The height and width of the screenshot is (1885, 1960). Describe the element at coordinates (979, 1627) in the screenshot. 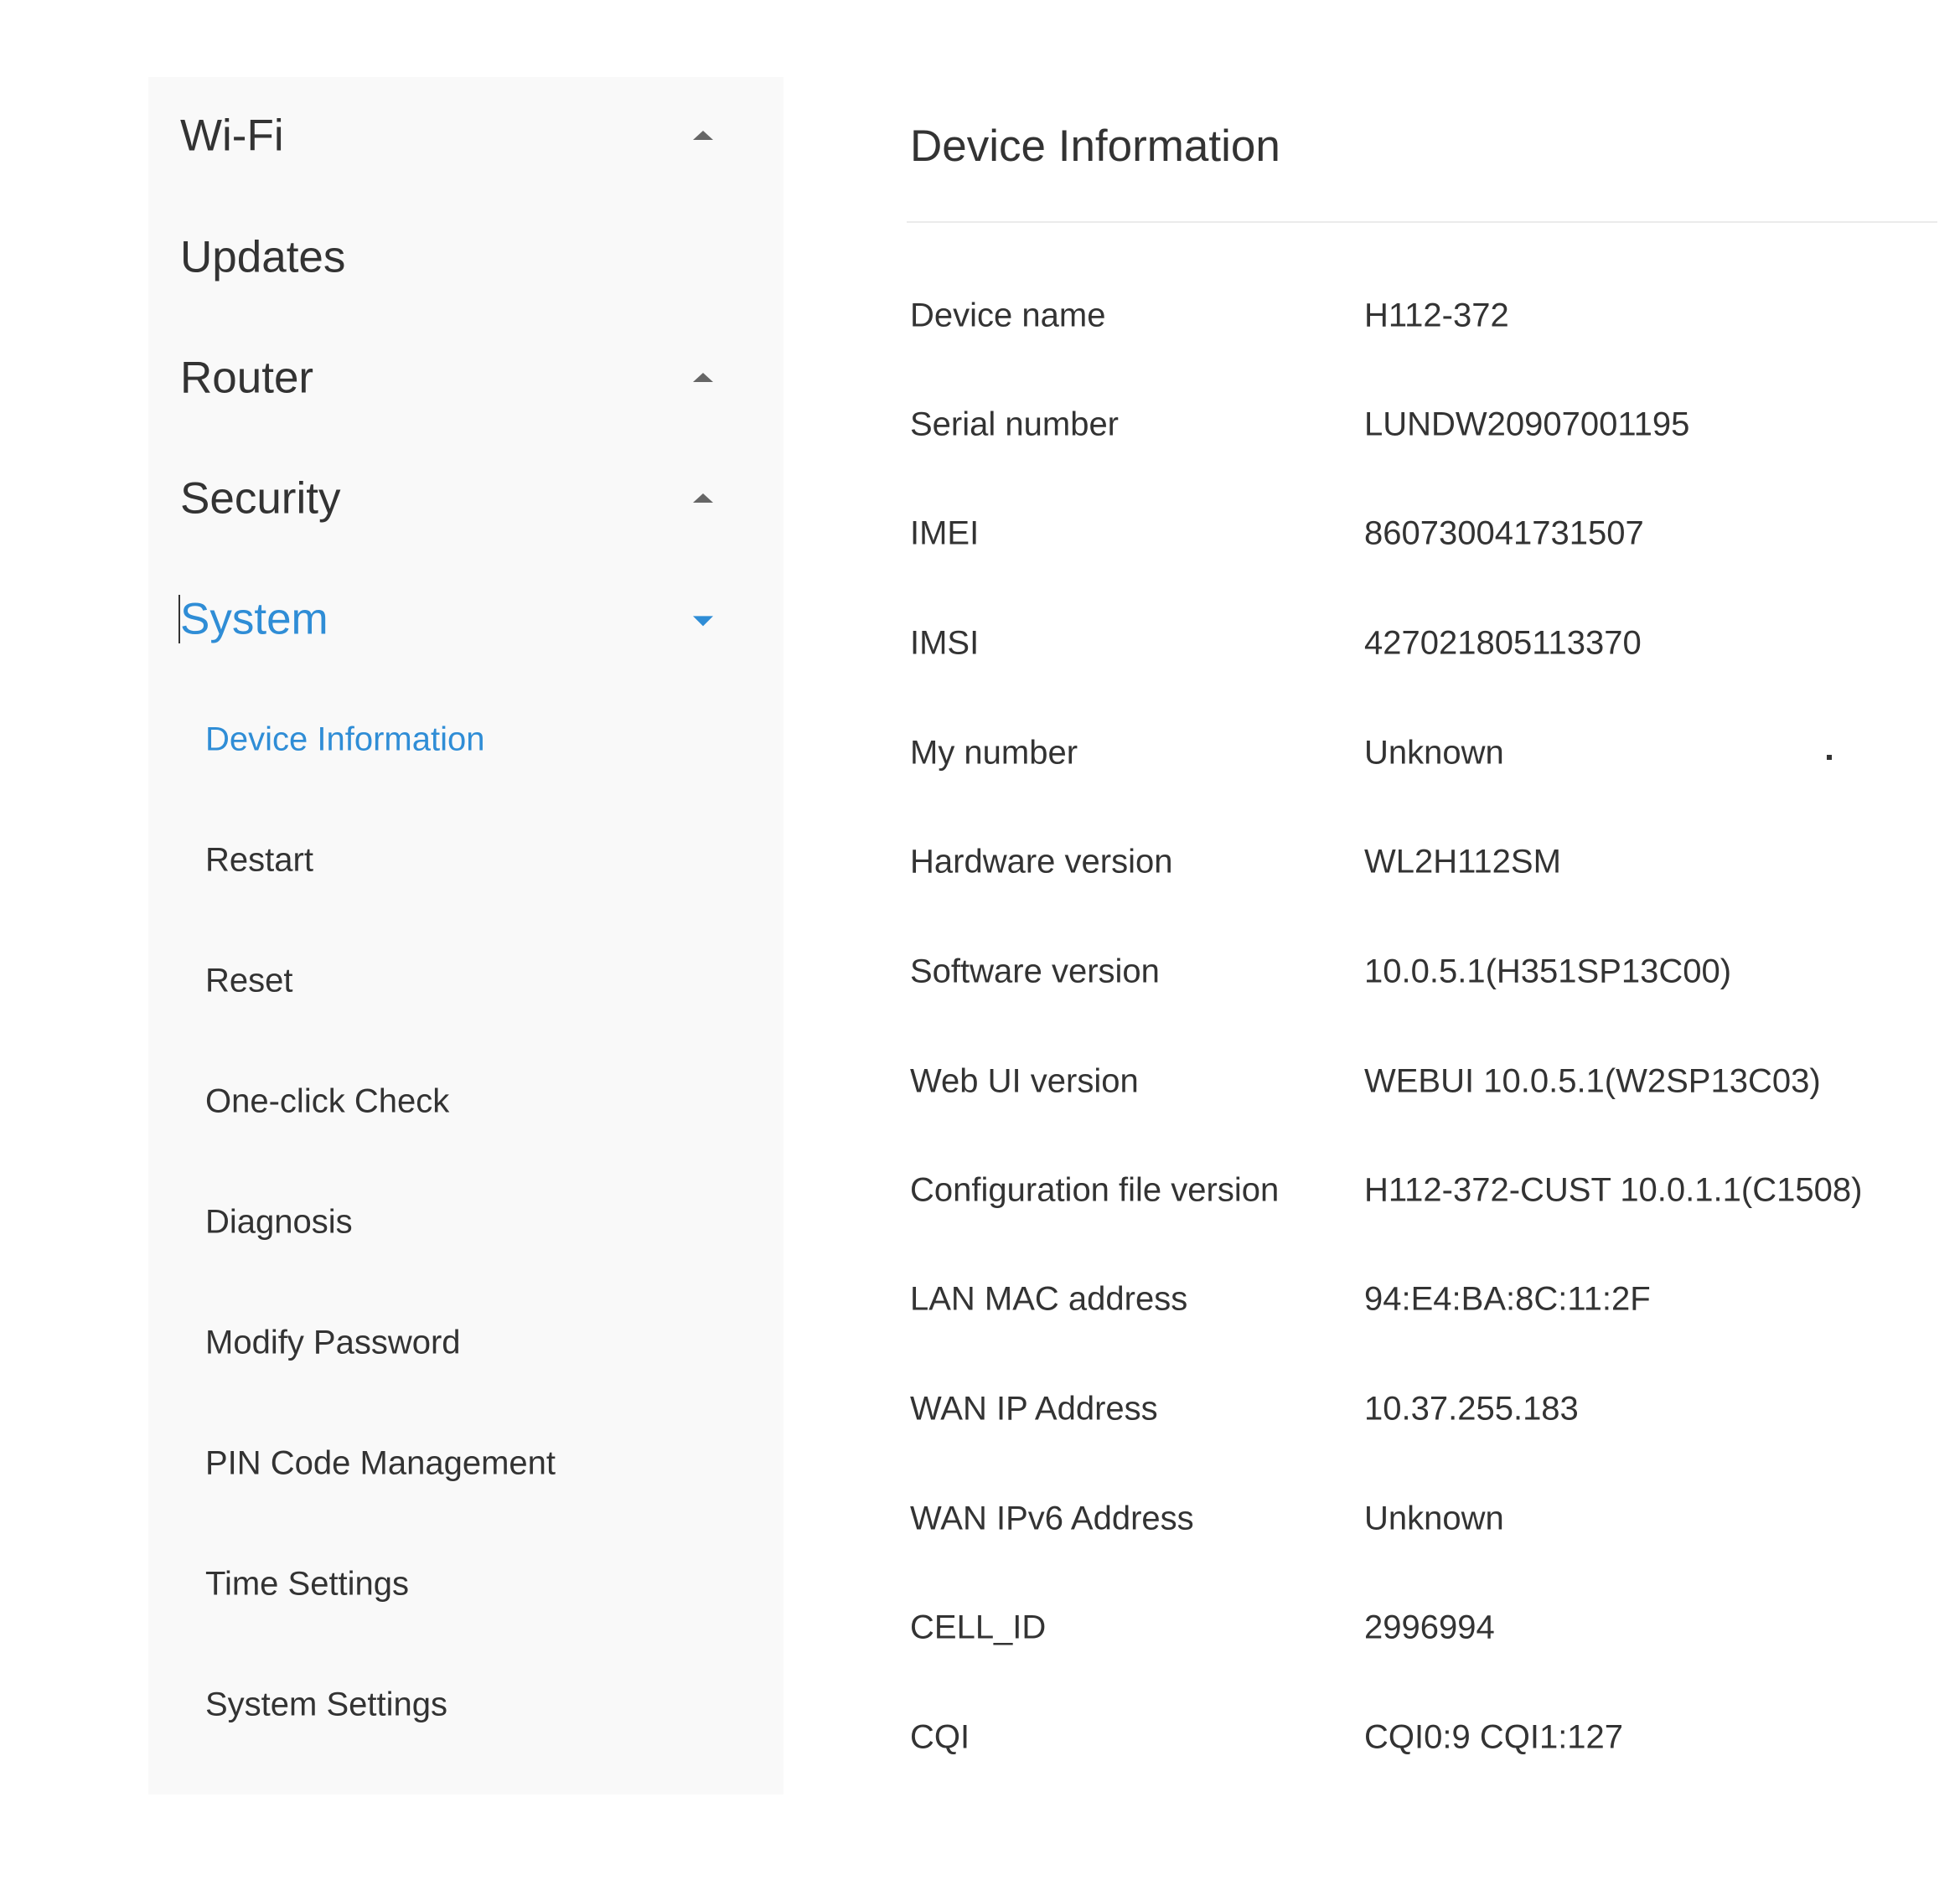

I see `info-label: CELL_ID` at that location.